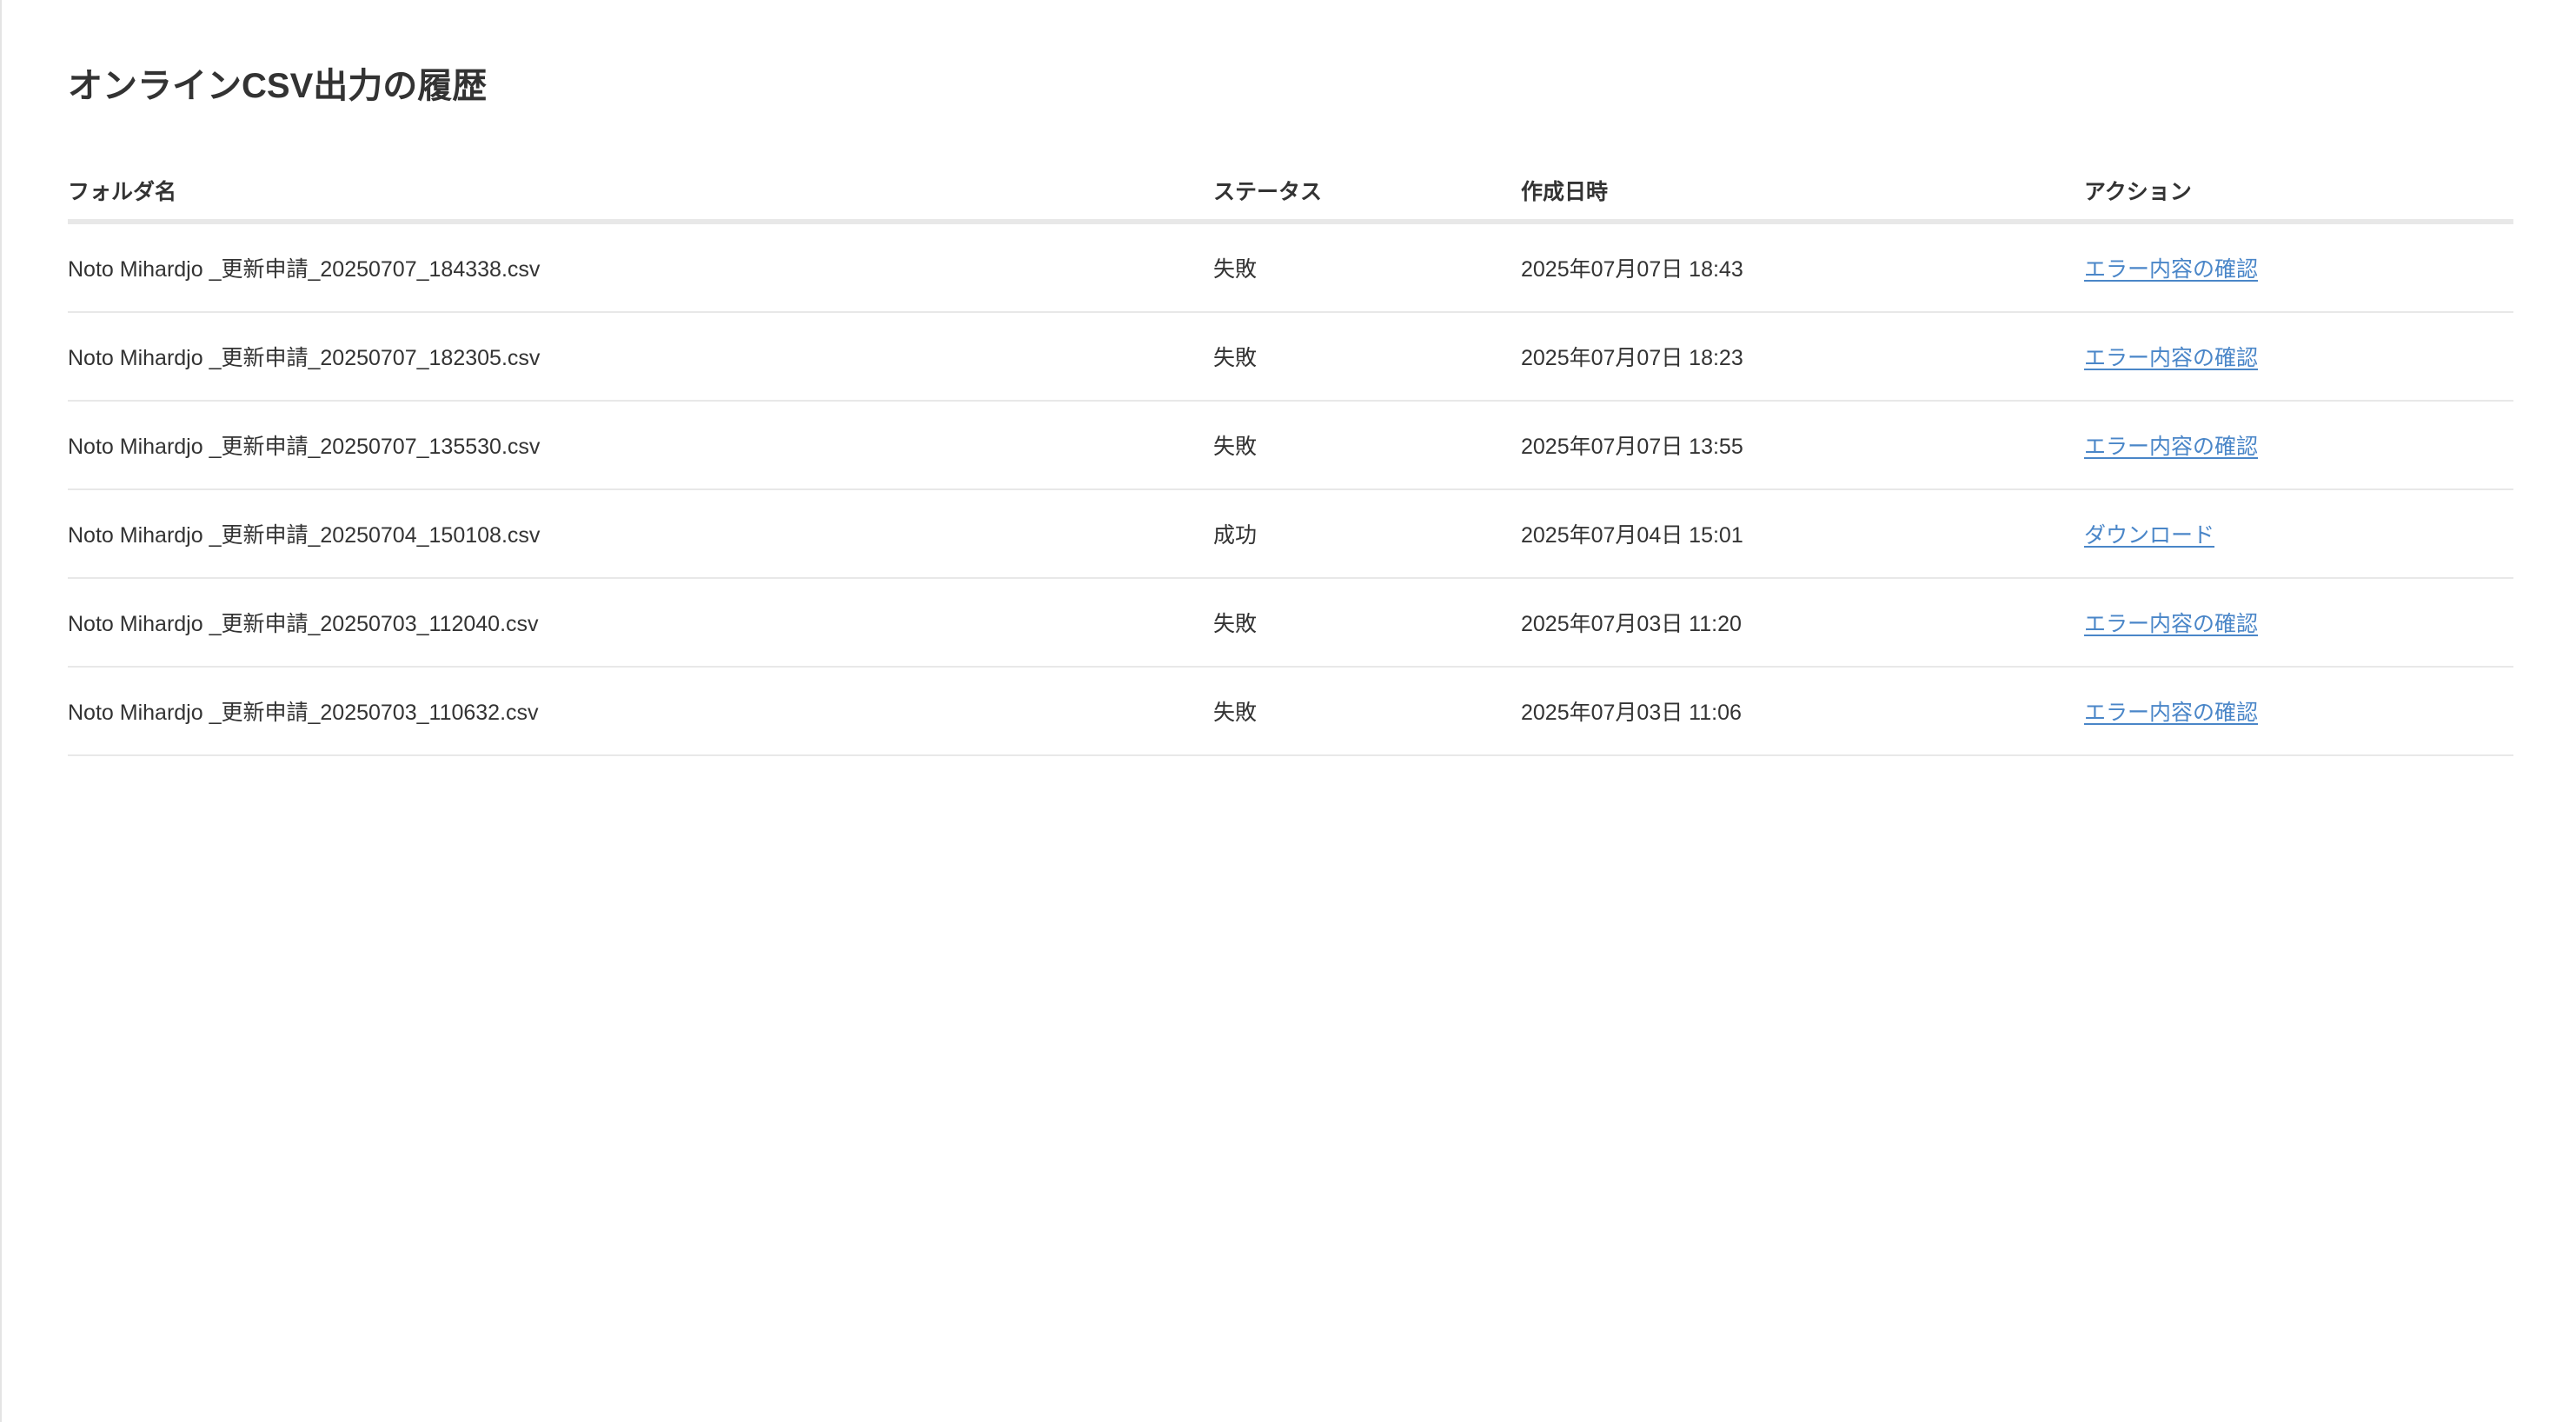  I want to click on created-date-cell: 2025年07月07日 18:43, so click(1803, 268).